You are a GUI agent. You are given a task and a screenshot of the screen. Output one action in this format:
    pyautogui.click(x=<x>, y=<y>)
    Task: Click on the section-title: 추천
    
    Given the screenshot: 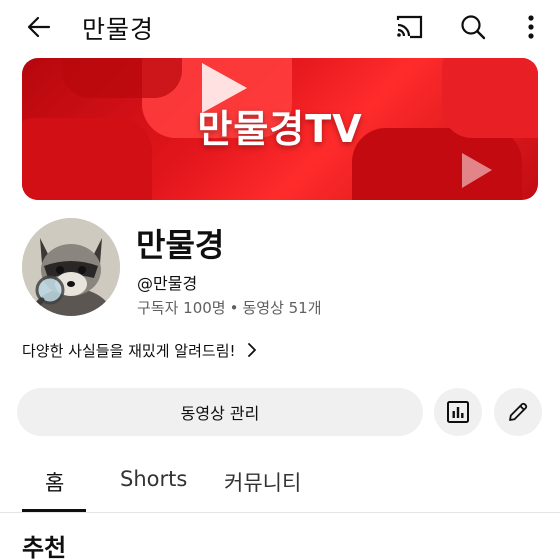 What is the action you would take?
    pyautogui.click(x=44, y=547)
    